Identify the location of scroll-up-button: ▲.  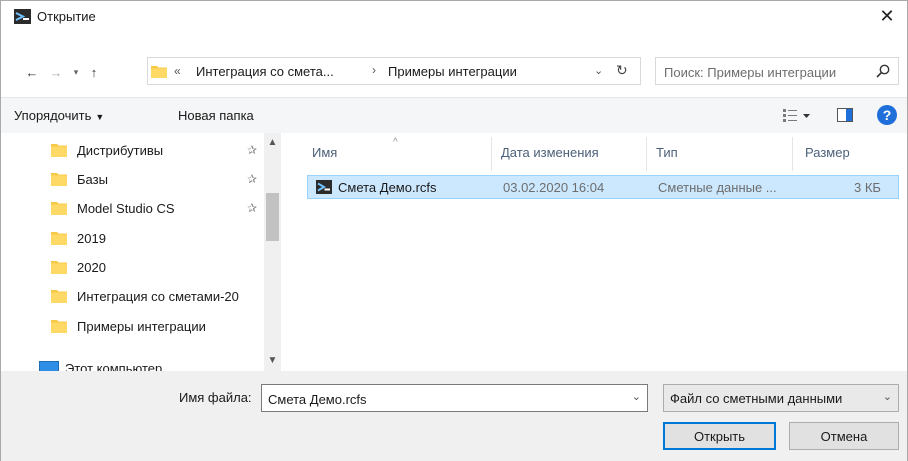
(272, 142).